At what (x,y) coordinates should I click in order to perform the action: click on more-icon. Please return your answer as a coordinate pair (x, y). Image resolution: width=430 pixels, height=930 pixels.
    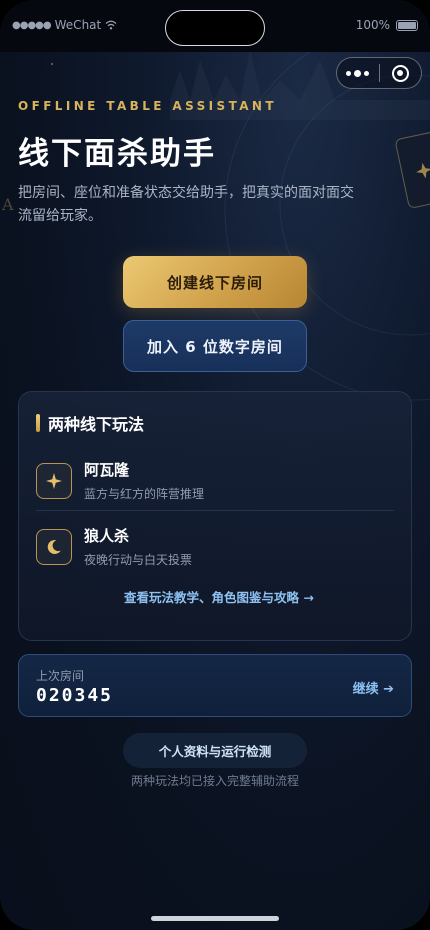
    Looking at the image, I should click on (358, 73).